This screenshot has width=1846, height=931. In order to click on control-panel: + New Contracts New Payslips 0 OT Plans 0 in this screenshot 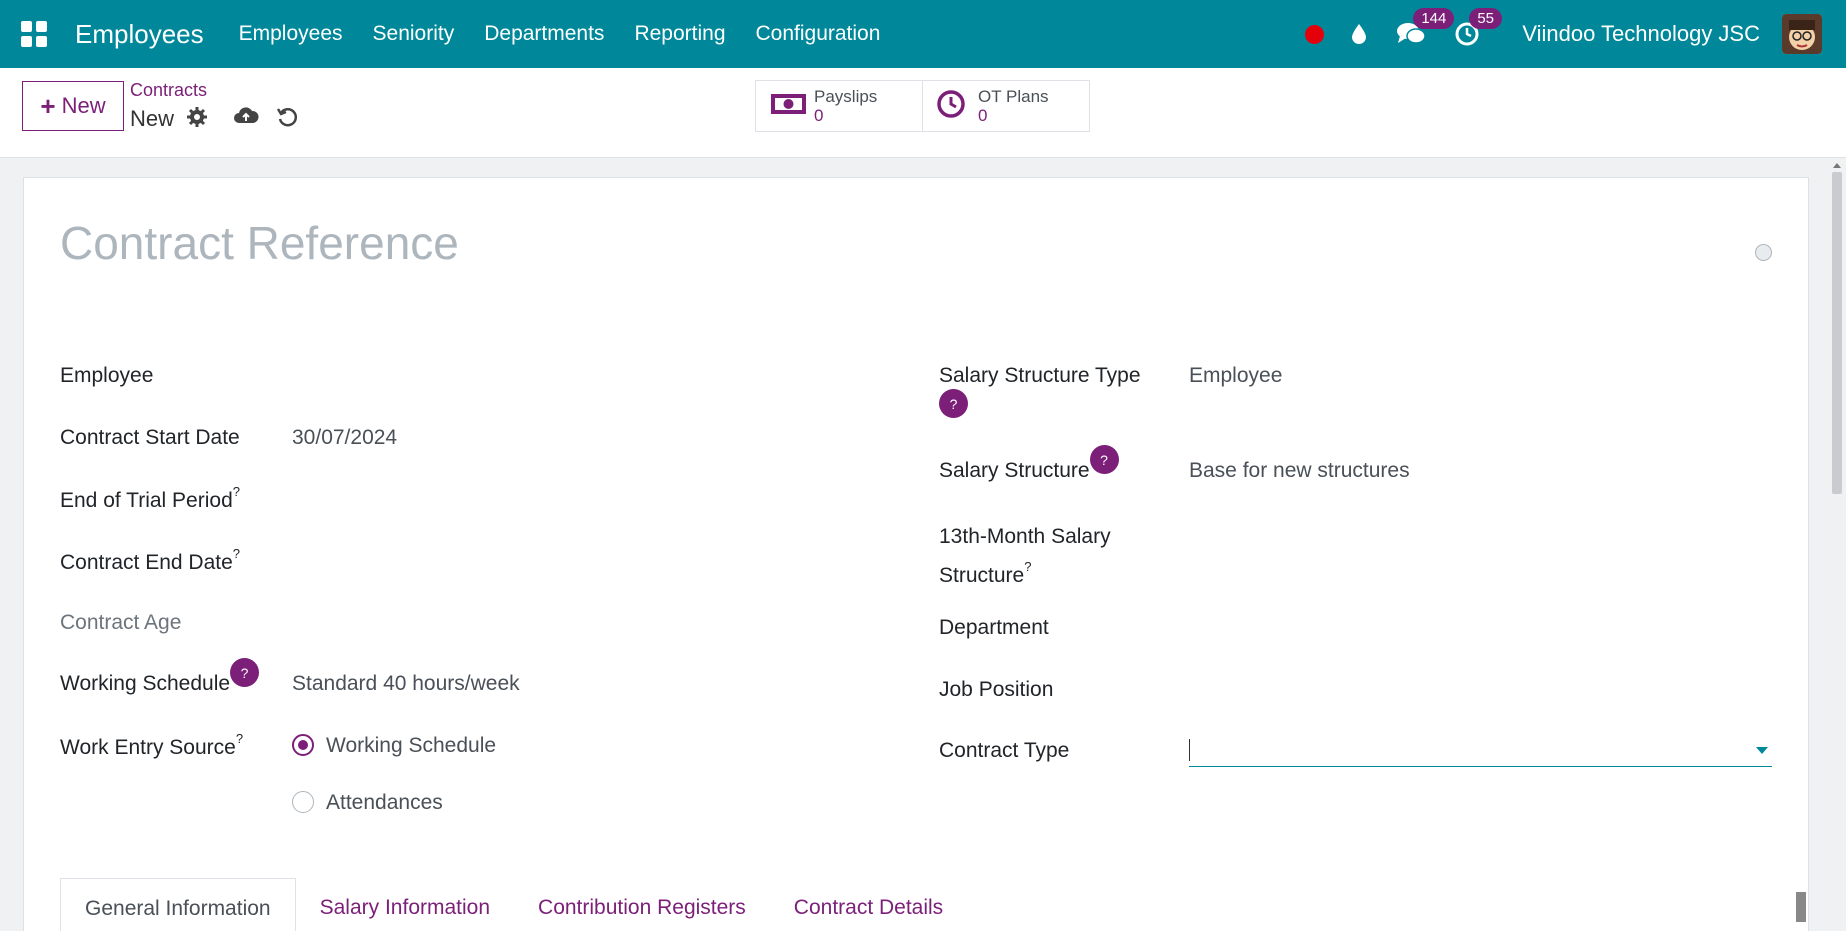, I will do `click(923, 113)`.